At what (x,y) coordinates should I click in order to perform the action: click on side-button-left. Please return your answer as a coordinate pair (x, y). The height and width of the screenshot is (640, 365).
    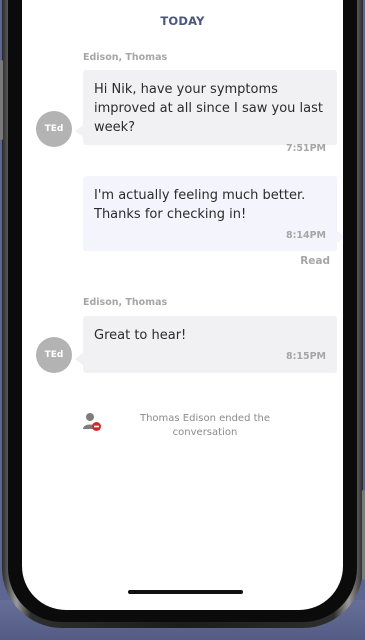
    Looking at the image, I should click on (1, 100).